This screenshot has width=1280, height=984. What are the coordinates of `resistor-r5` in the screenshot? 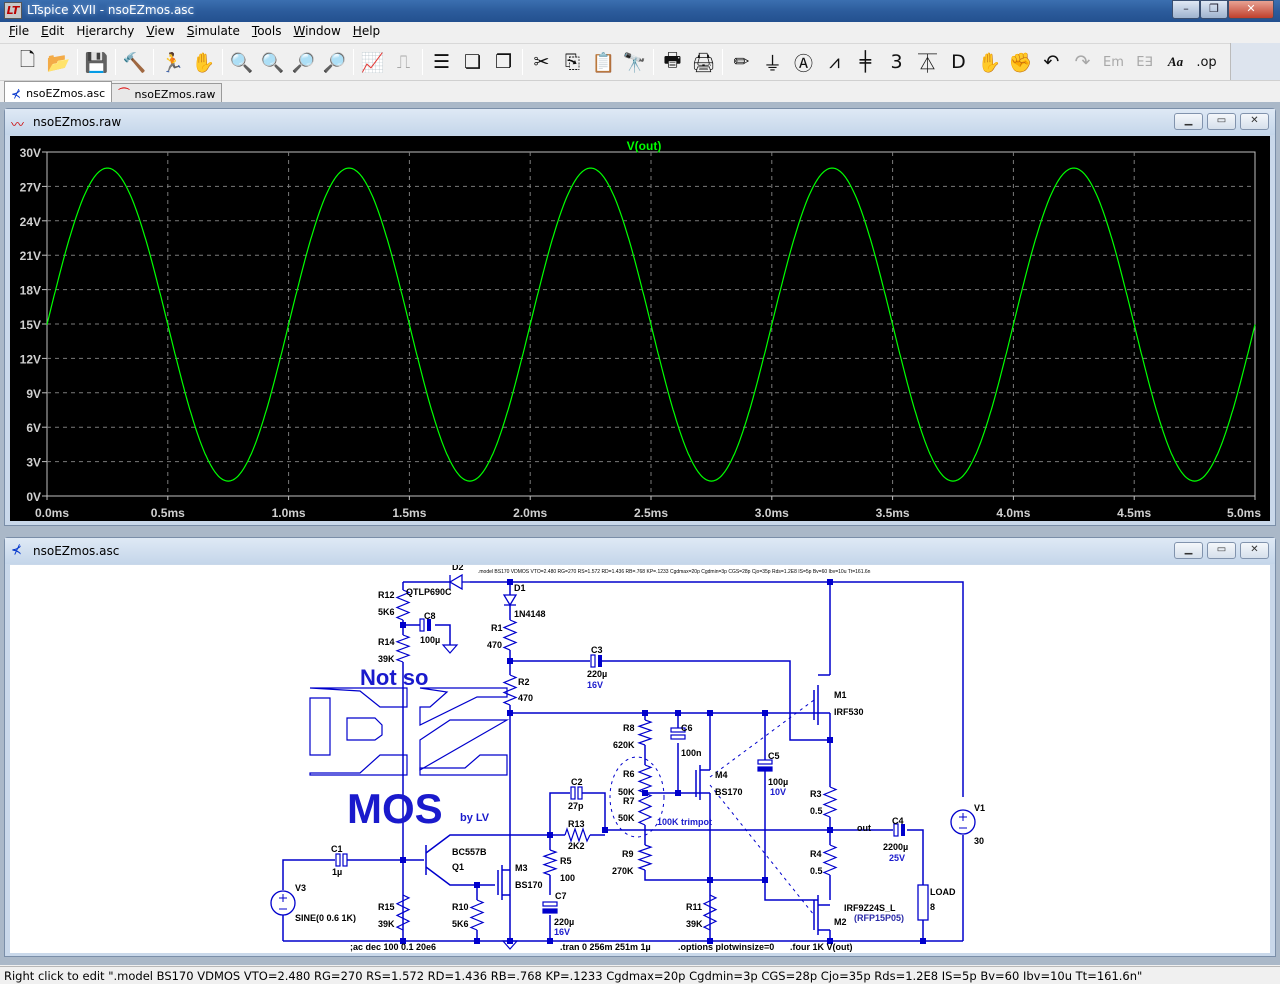 It's located at (550, 862).